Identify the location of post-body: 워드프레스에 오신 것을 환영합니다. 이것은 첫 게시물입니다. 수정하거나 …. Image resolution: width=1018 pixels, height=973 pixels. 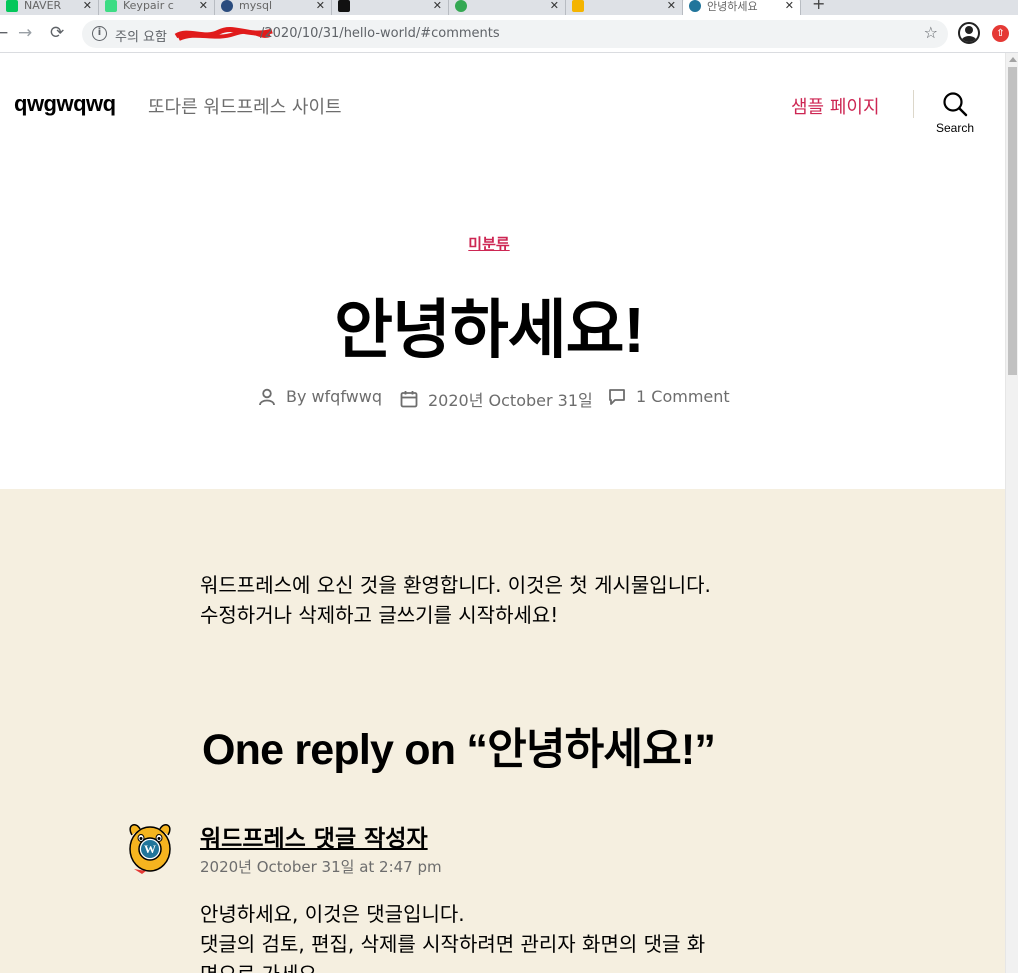
(455, 600).